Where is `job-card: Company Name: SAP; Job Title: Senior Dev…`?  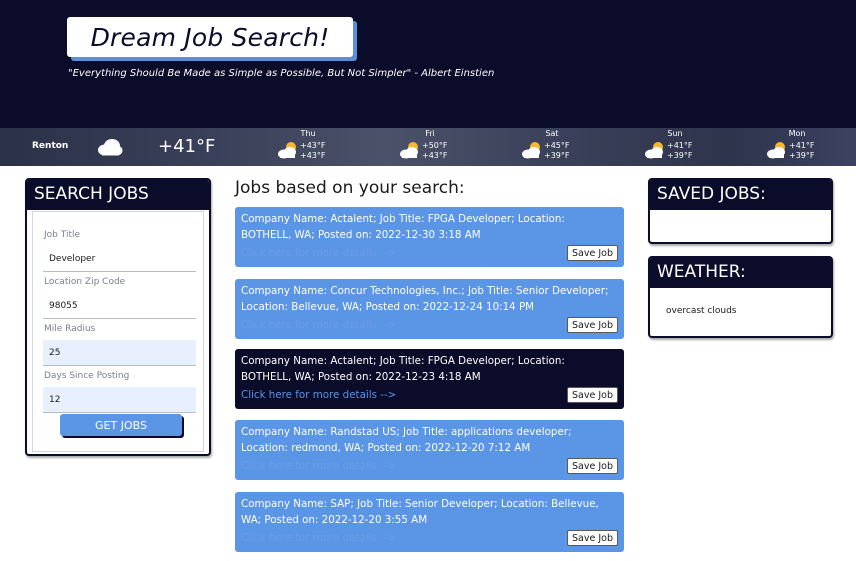
job-card: Company Name: SAP; Job Title: Senior Dev… is located at coordinates (429, 522).